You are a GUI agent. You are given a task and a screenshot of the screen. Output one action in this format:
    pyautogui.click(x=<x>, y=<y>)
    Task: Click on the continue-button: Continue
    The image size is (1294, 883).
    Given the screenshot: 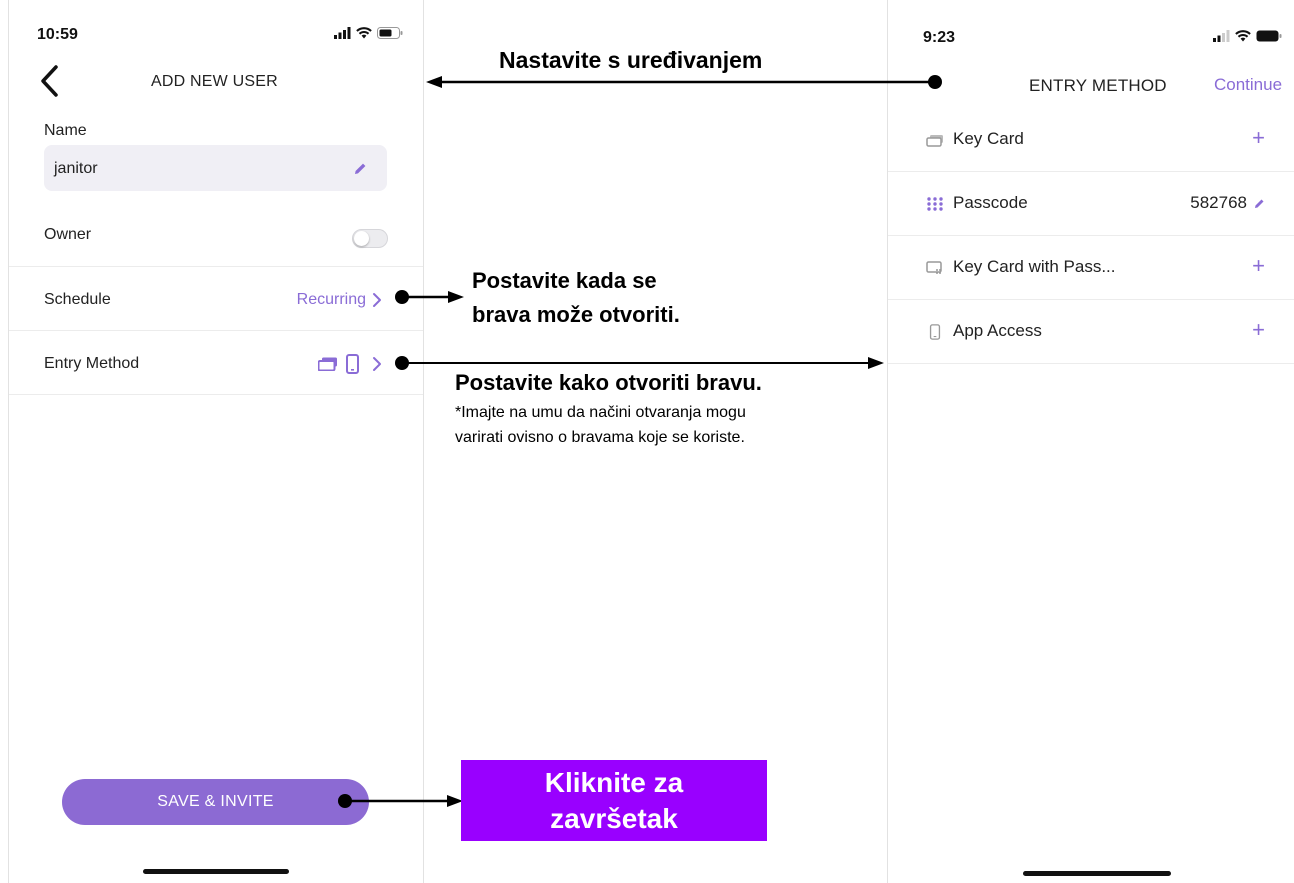 What is the action you would take?
    pyautogui.click(x=1248, y=85)
    